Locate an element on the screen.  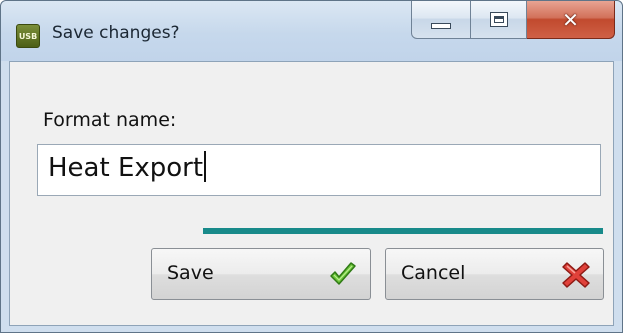
minimize-icon is located at coordinates (441, 25).